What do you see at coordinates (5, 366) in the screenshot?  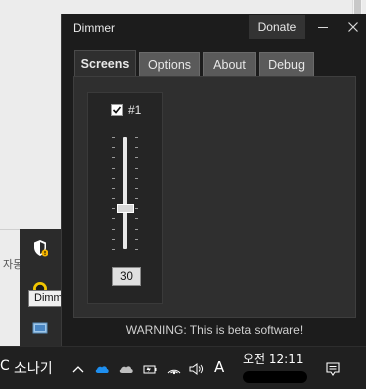 I see `taskbar-left-letter: C` at bounding box center [5, 366].